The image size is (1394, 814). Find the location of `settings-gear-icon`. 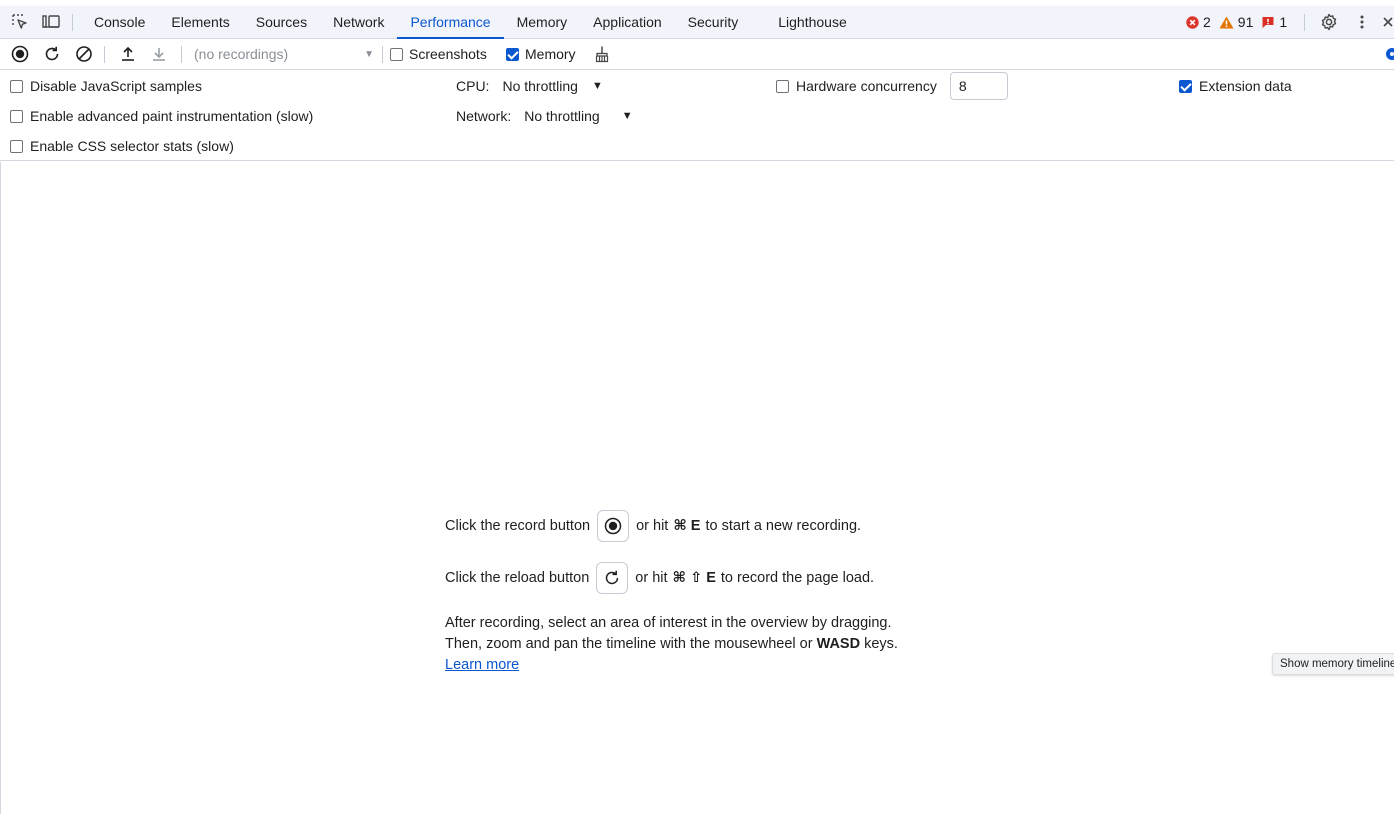

settings-gear-icon is located at coordinates (1329, 22).